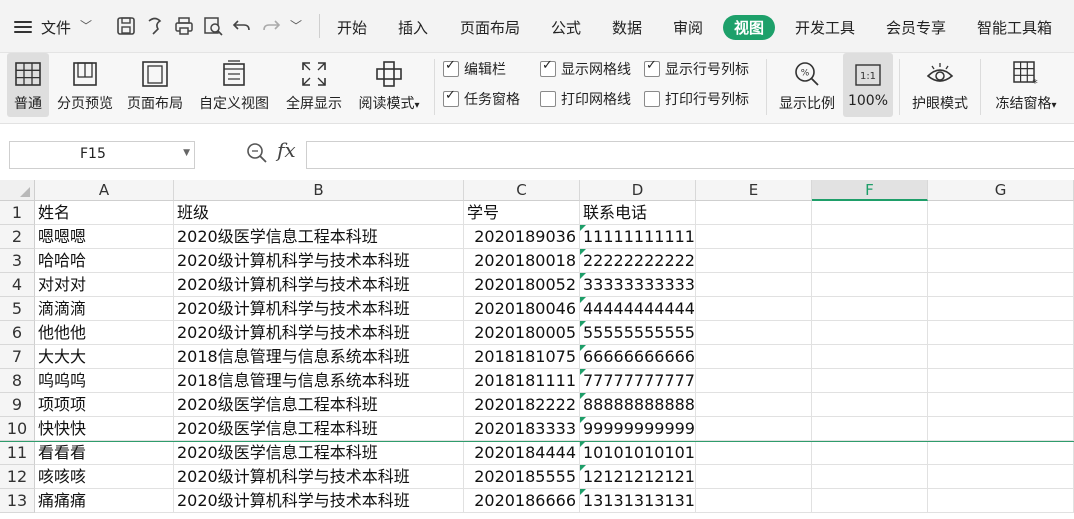 The height and width of the screenshot is (519, 1074). I want to click on table-cell: 101010101010, so click(638, 453).